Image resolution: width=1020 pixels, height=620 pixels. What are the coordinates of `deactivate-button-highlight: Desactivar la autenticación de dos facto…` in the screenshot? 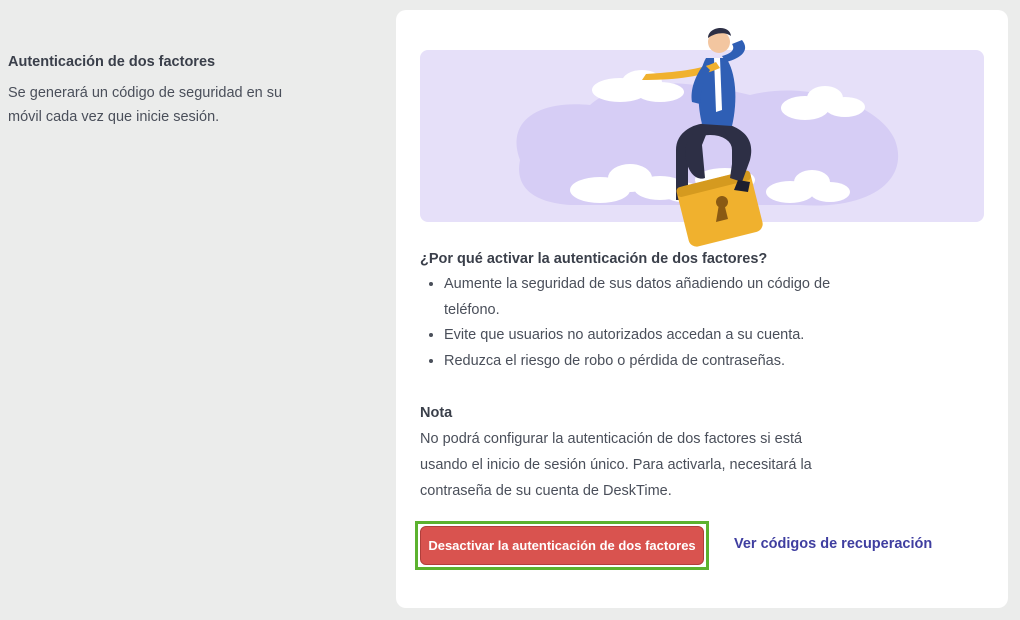 It's located at (562, 545).